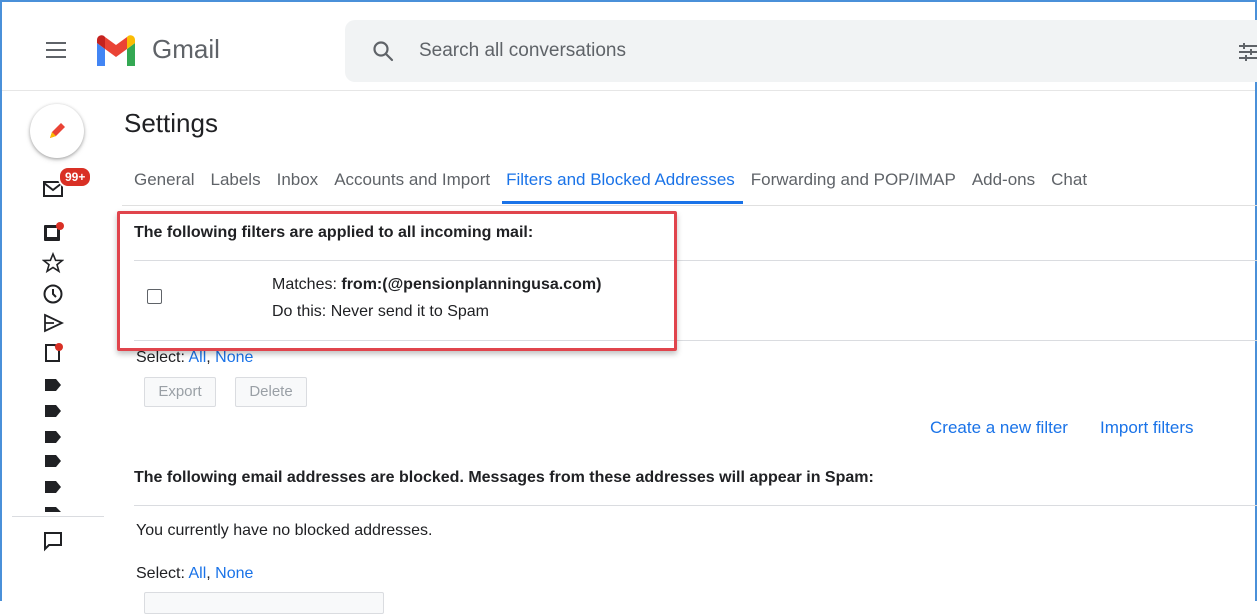 The height and width of the screenshot is (614, 1257). Describe the element at coordinates (197, 573) in the screenshot. I see `blocked-select-all-link: All` at that location.